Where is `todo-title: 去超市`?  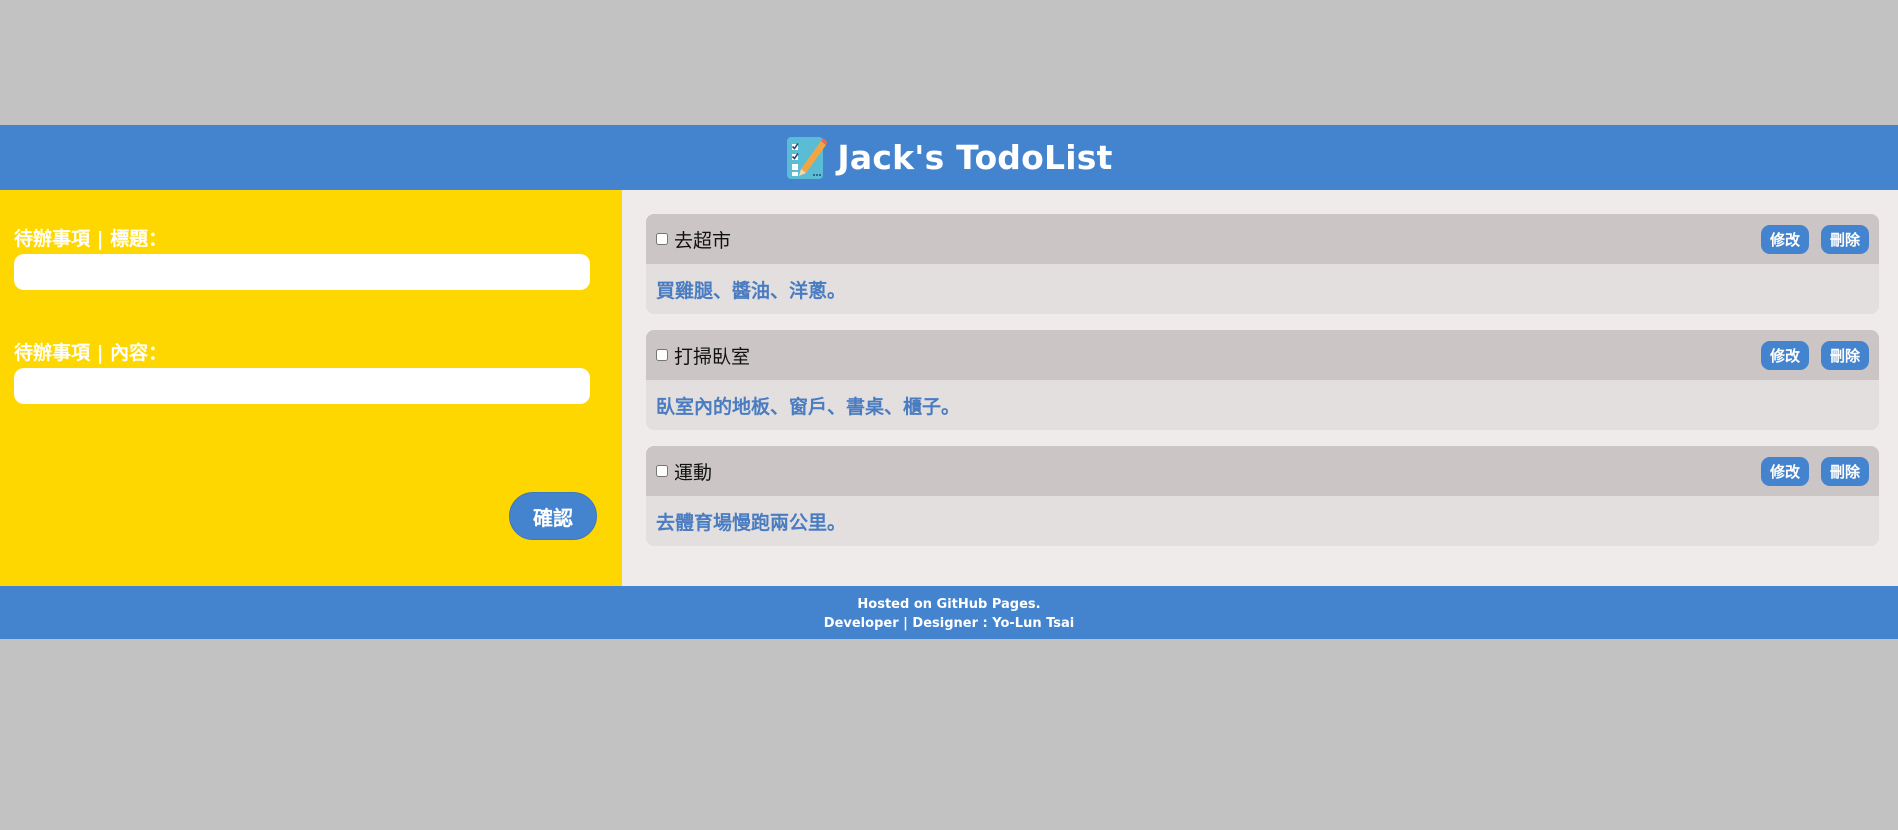 todo-title: 去超市 is located at coordinates (703, 240).